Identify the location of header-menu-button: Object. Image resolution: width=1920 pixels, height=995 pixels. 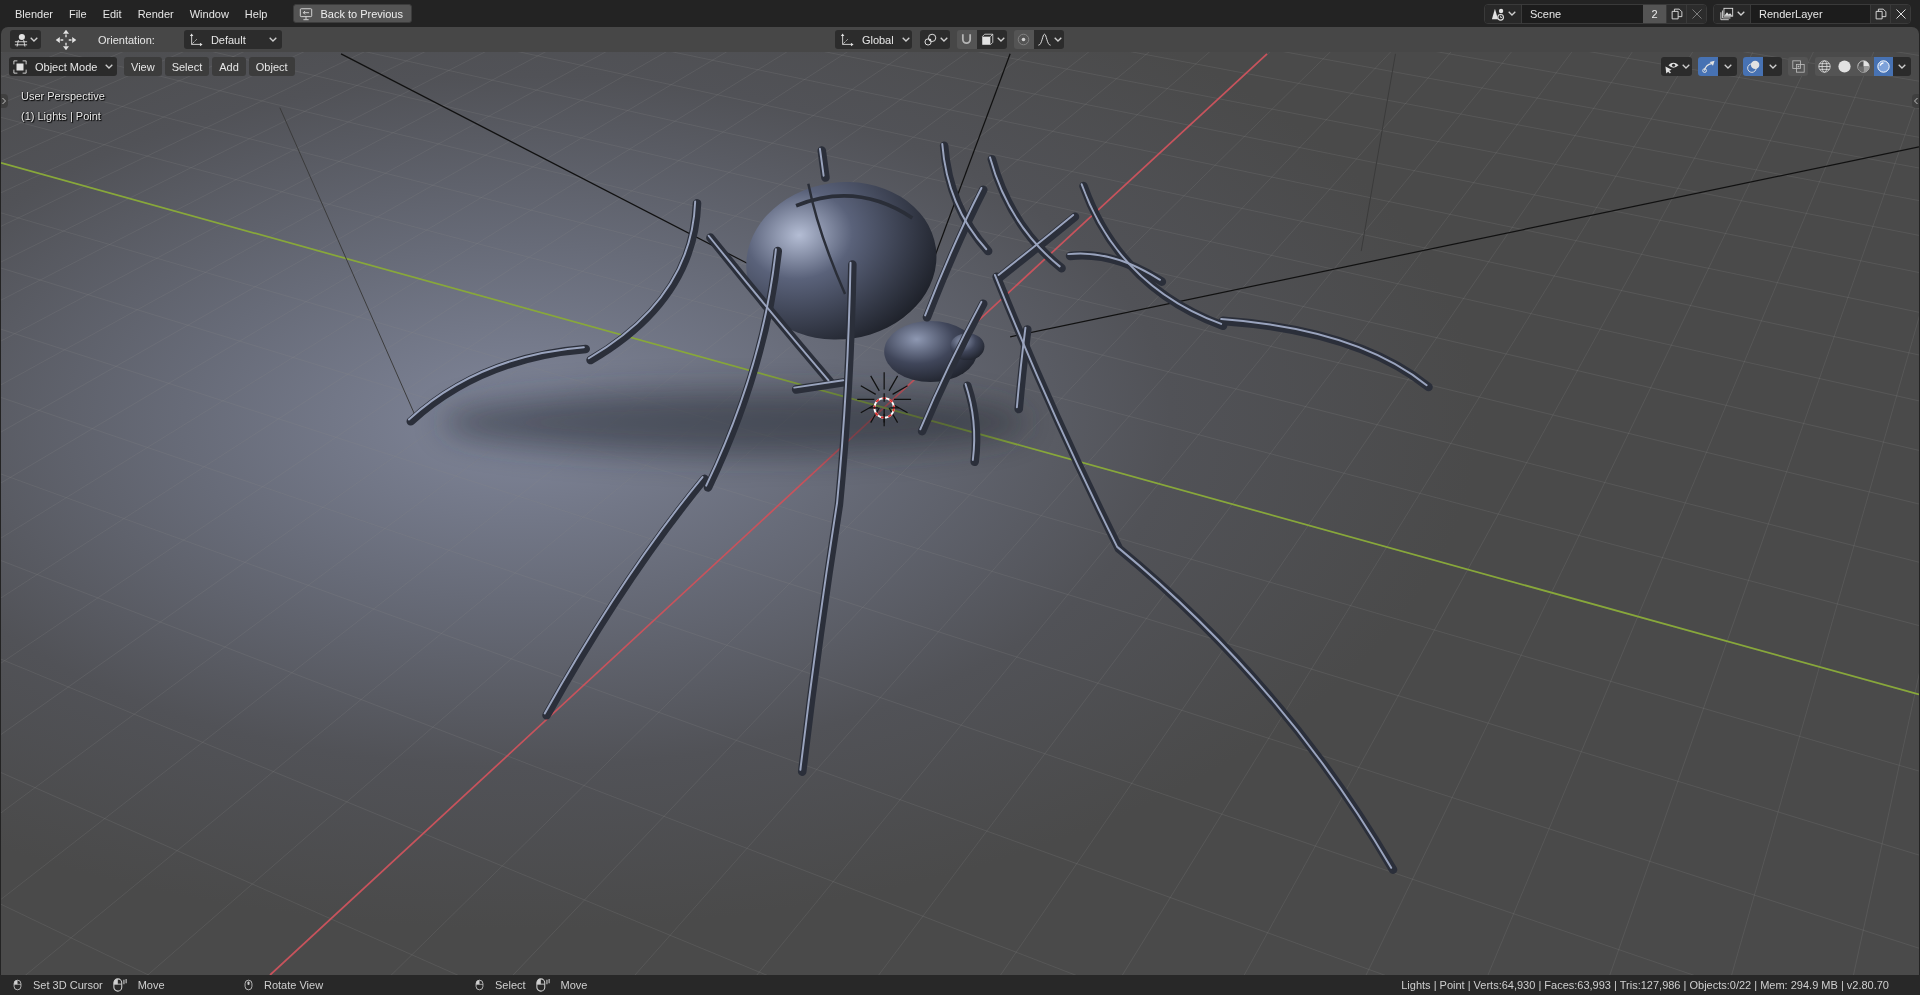
(271, 66).